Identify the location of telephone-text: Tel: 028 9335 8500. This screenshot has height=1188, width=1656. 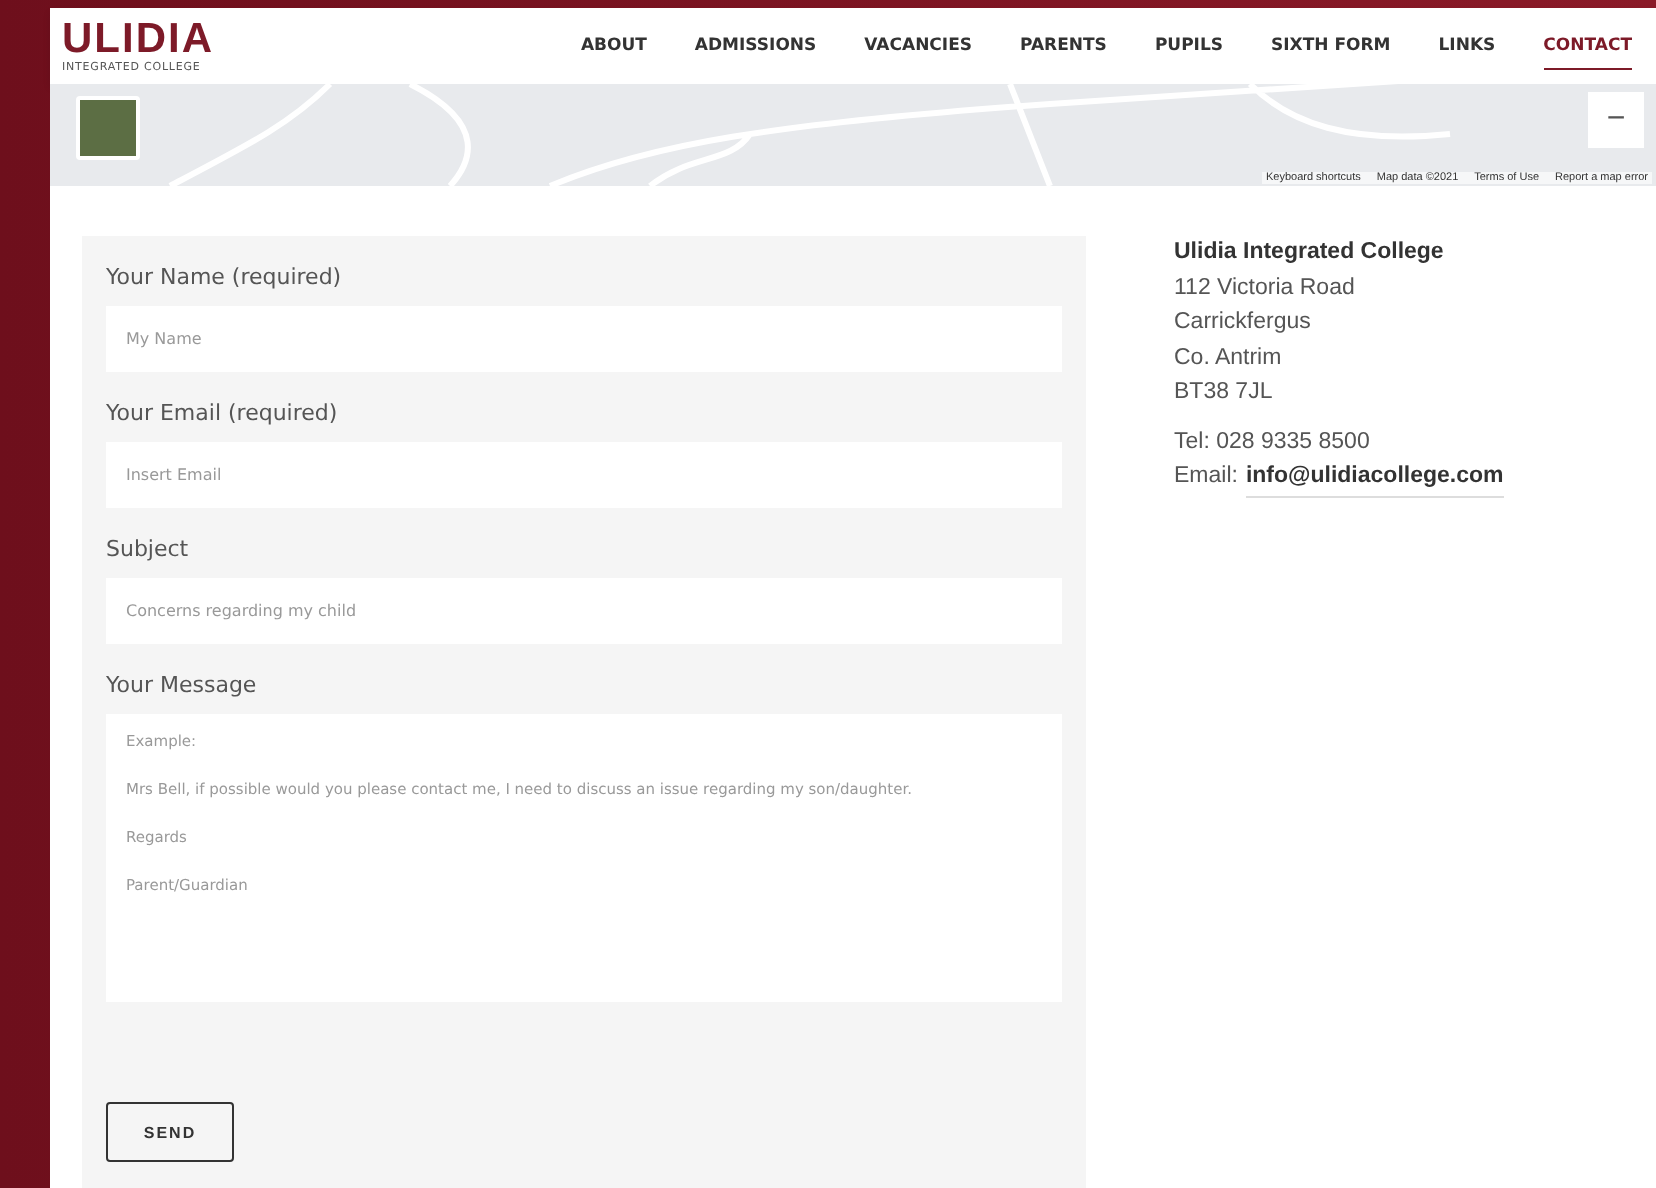
(1273, 442).